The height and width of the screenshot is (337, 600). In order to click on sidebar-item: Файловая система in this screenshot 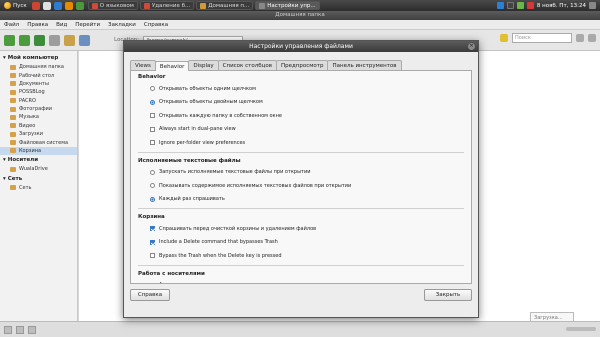, I will do `click(38, 142)`.